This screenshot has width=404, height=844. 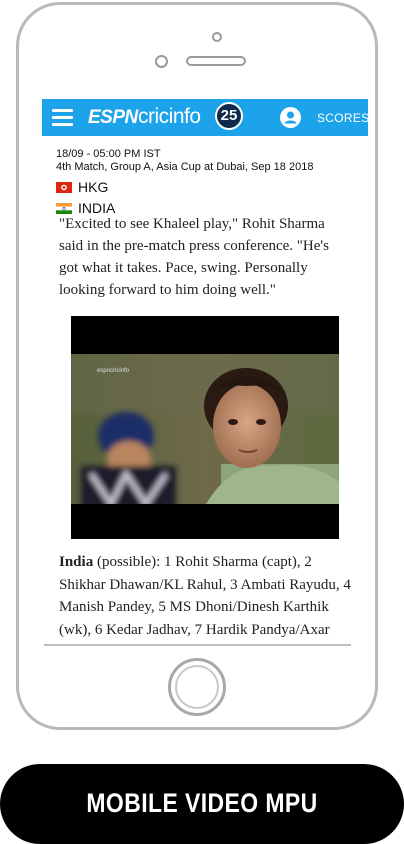 I want to click on home-button-inner, so click(x=197, y=687).